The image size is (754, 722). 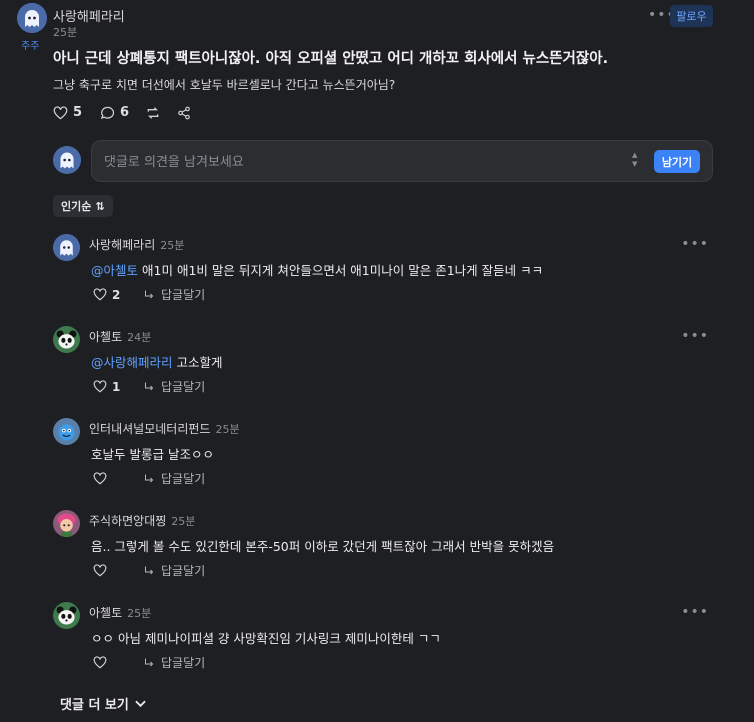 What do you see at coordinates (122, 244) in the screenshot?
I see `comment-author: 사랑해페라리` at bounding box center [122, 244].